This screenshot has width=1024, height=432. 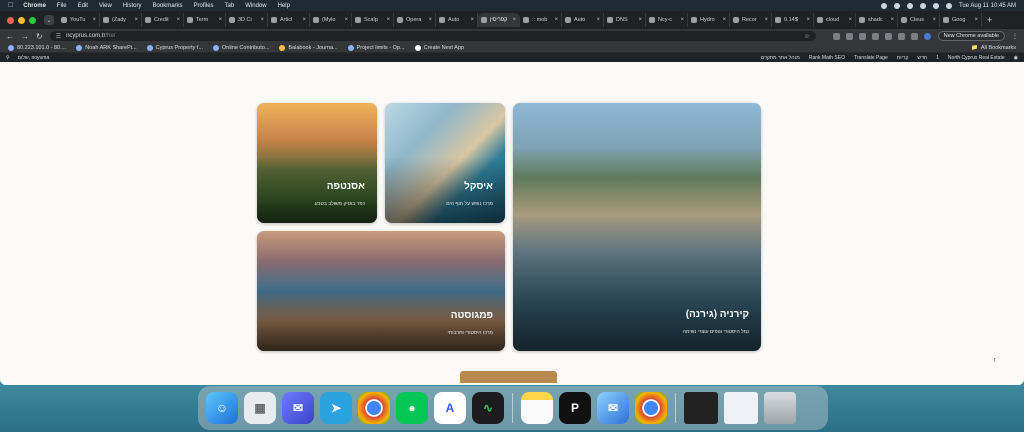 What do you see at coordinates (827, 58) in the screenshot?
I see `wp-admin-item: Rank Math SEO` at bounding box center [827, 58].